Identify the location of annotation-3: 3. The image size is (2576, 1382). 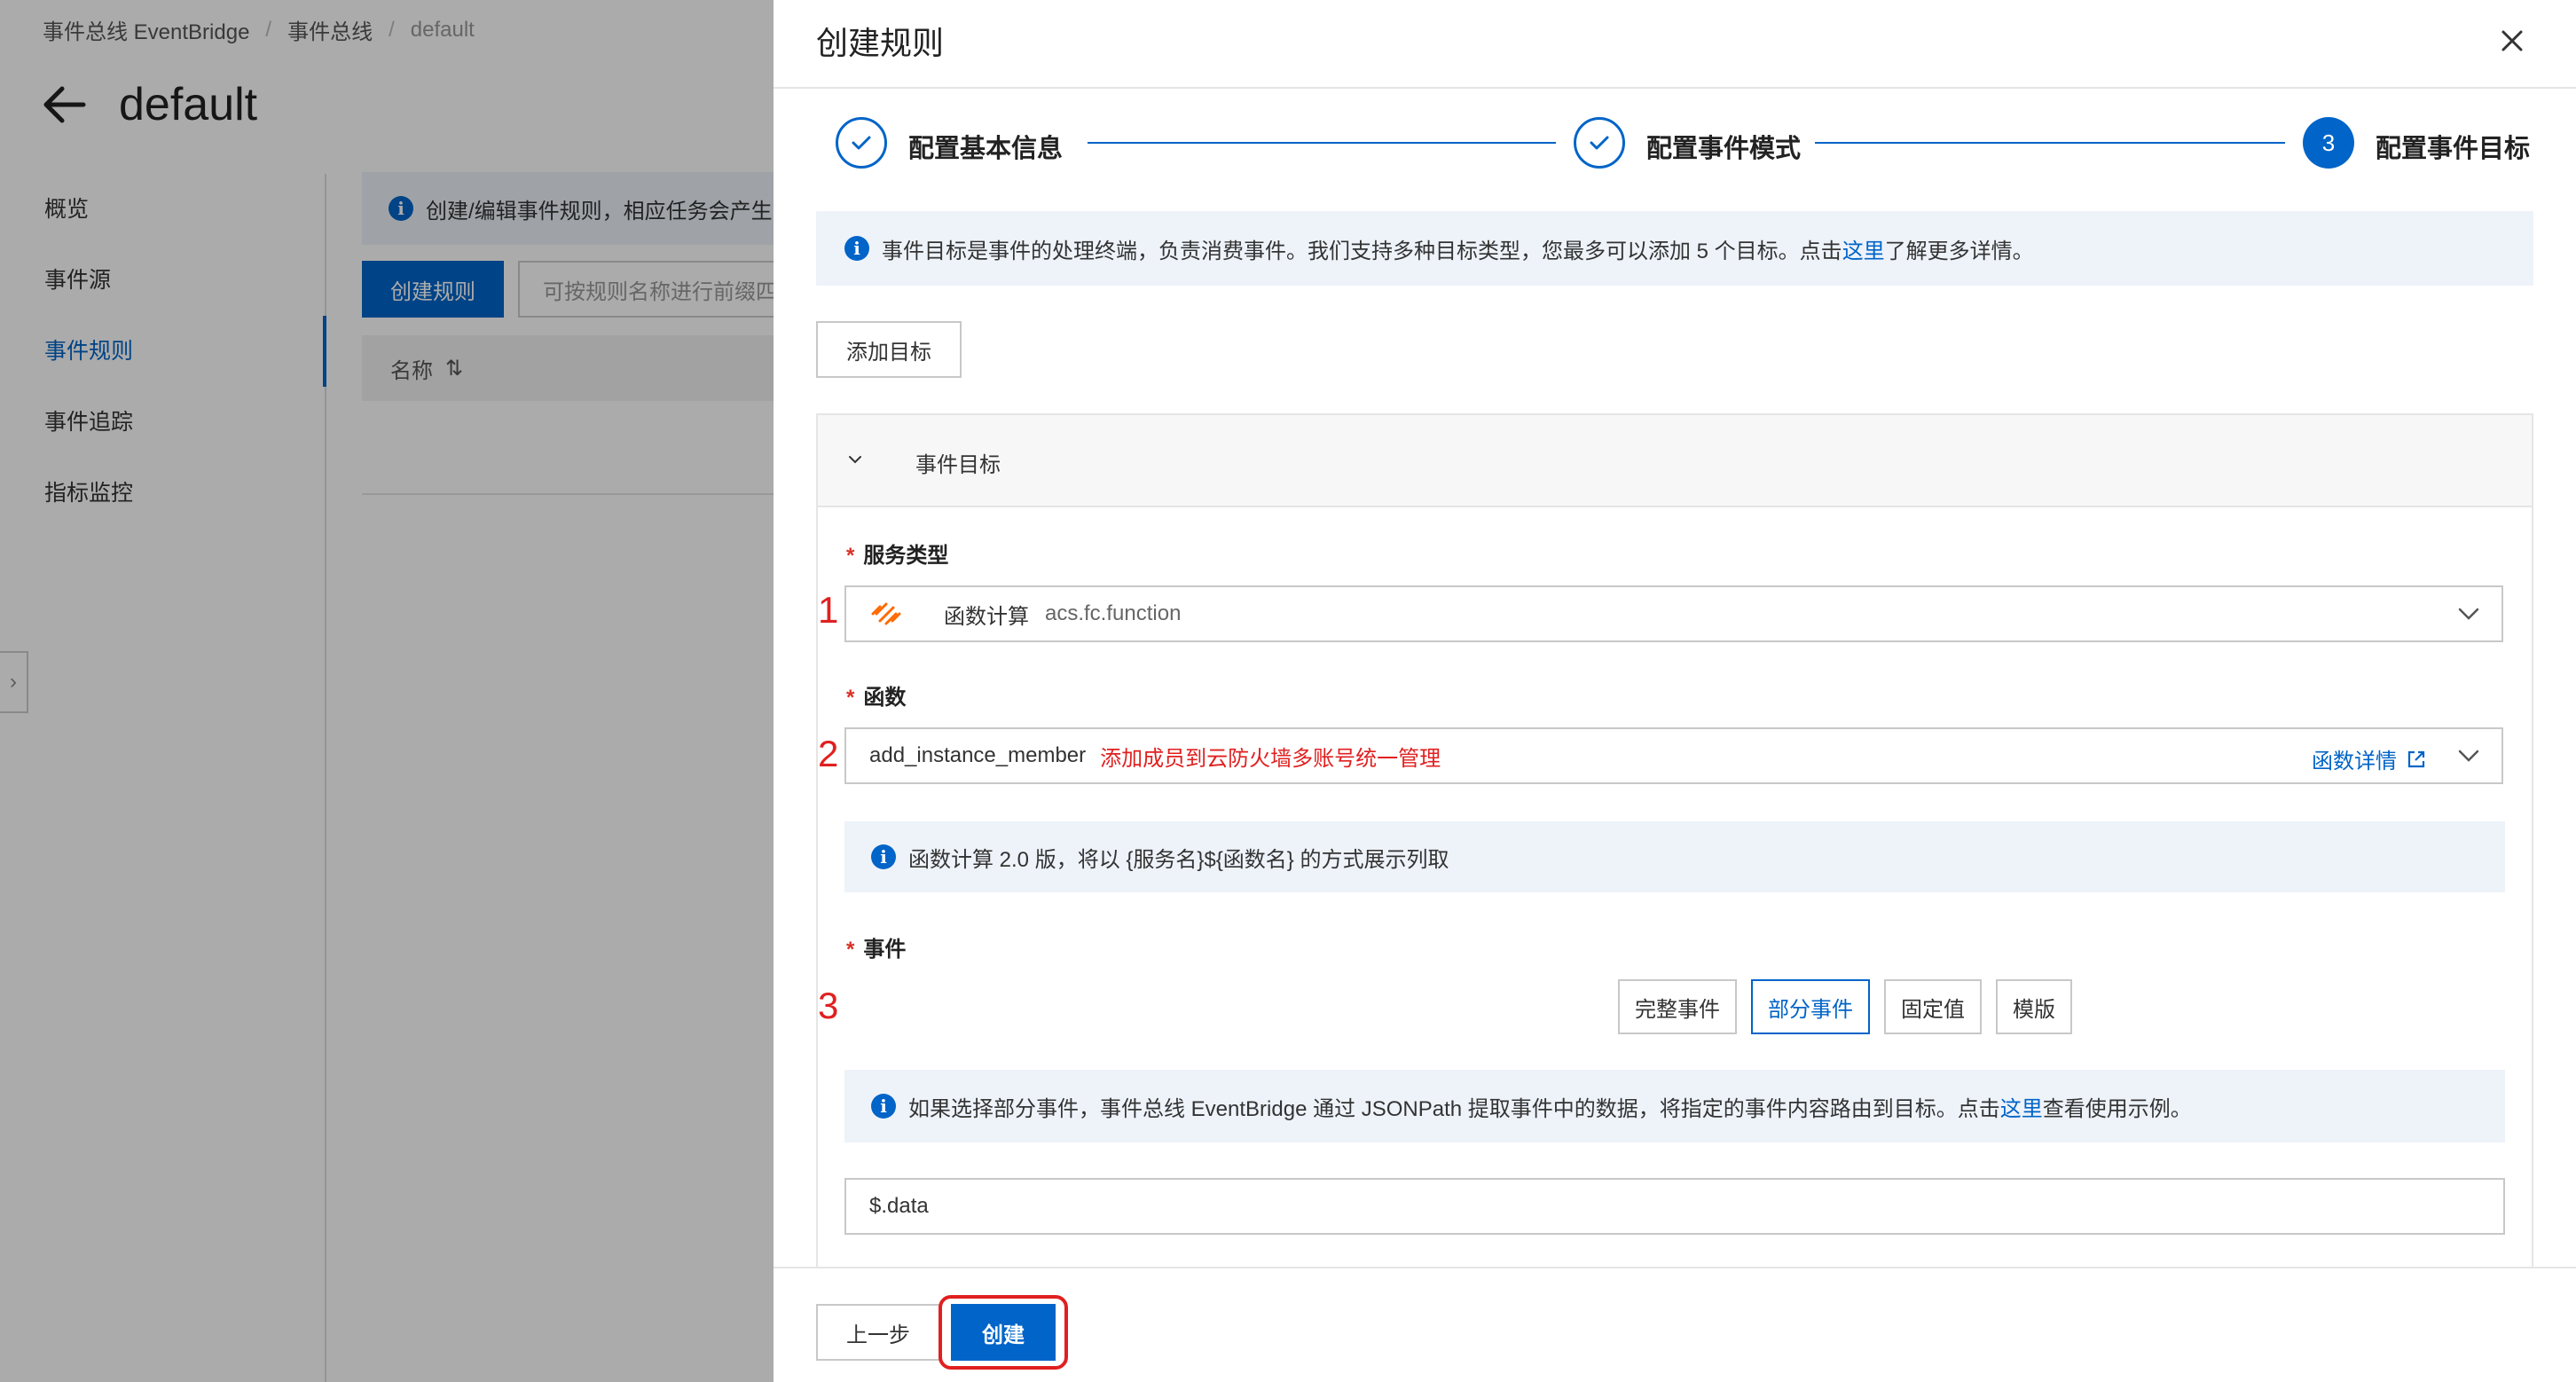
(828, 1005).